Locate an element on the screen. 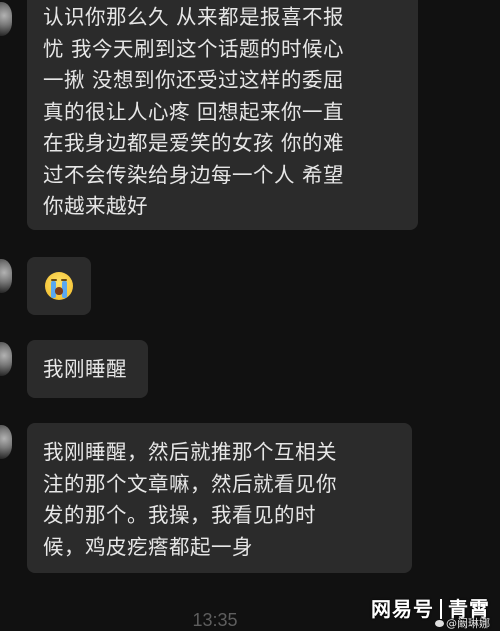  message-line: 我刚睡醒，然后就推那个互相关 is located at coordinates (190, 452).